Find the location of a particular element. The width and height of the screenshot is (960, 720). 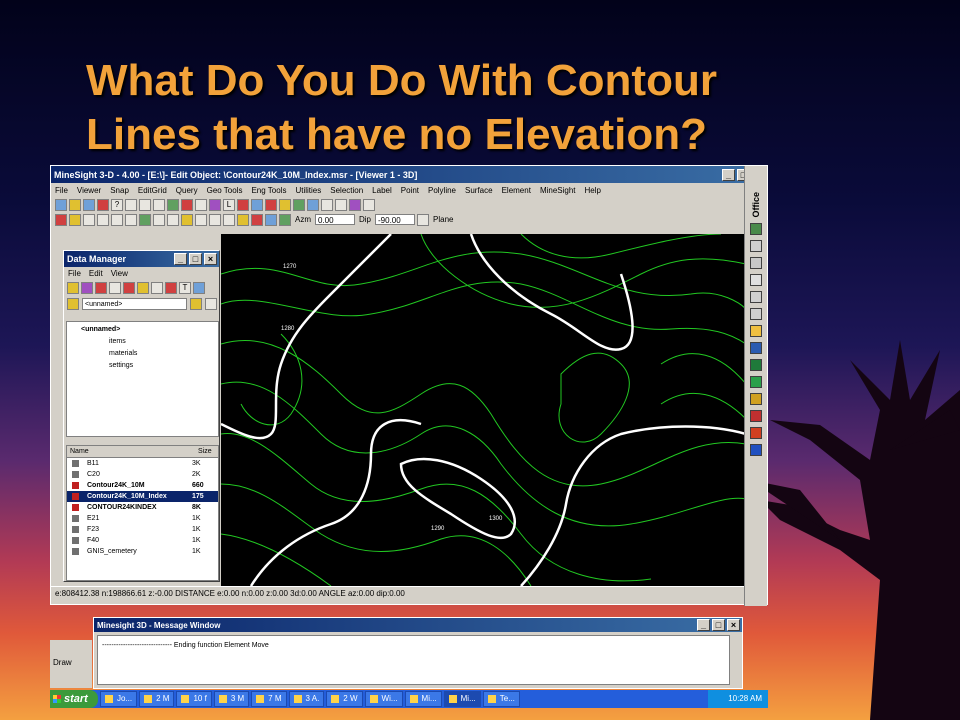

dm-minimize-button: _ is located at coordinates (180, 259).